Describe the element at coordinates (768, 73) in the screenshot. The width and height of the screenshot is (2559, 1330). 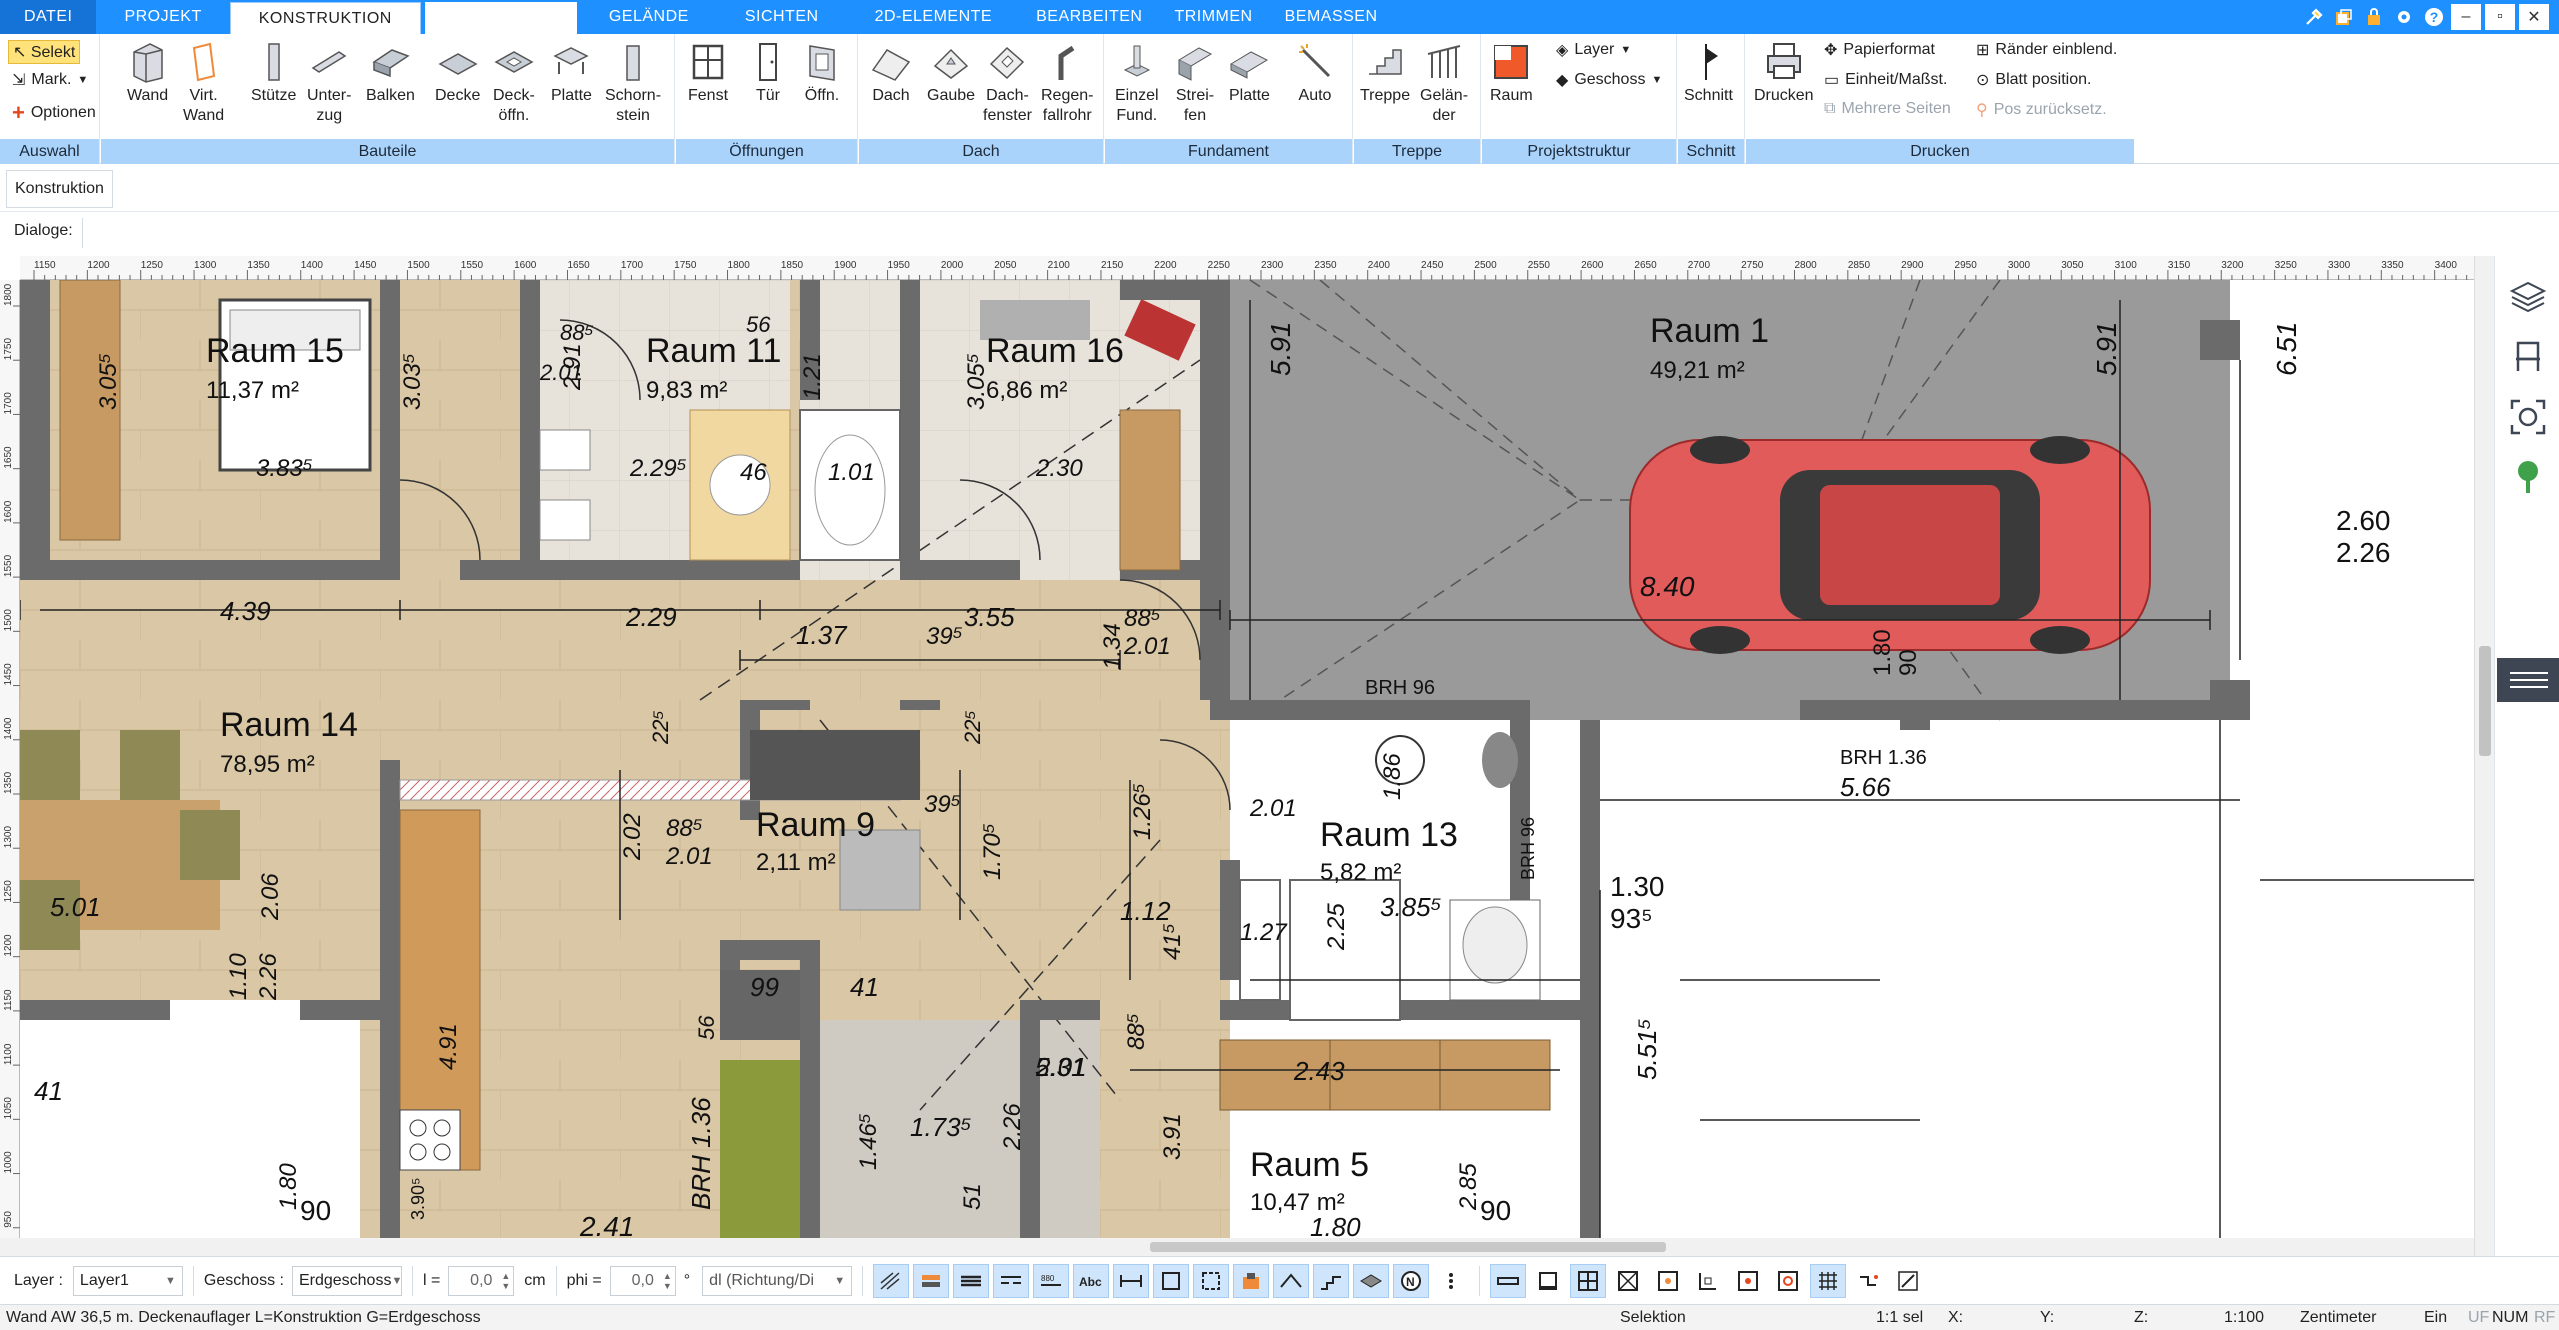
I see `tuer-button: Tür` at that location.